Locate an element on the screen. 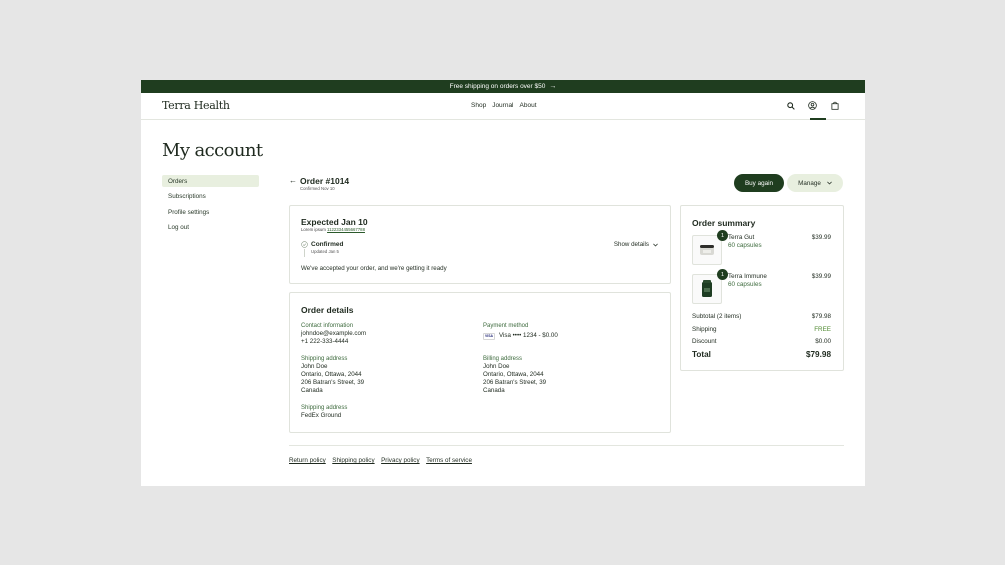 The image size is (1005, 565). subtotal-label: Subtotal (2 items) is located at coordinates (717, 316).